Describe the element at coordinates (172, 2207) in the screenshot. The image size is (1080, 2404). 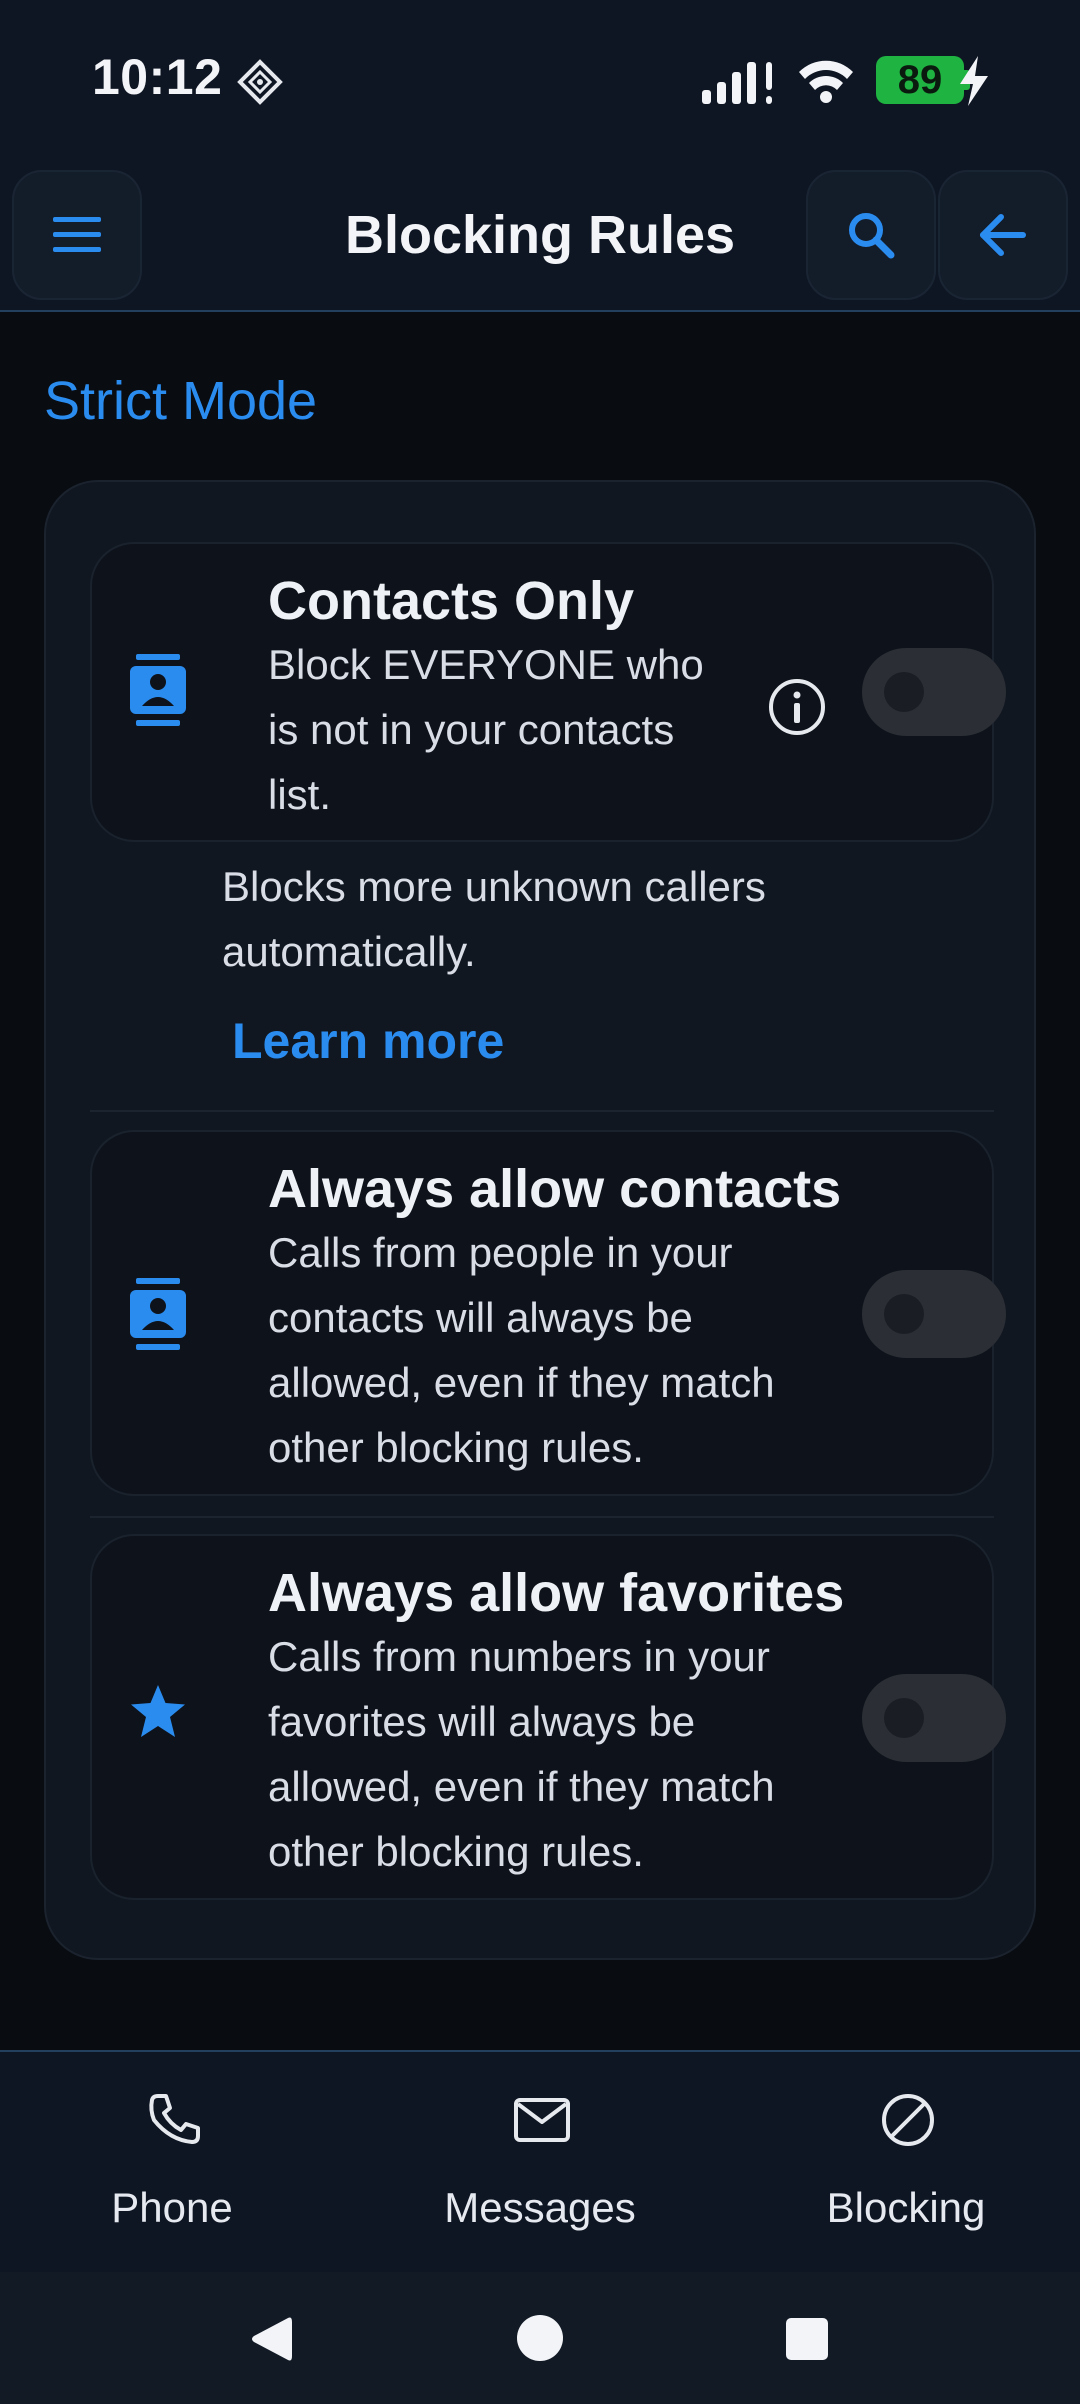
I see `nav-label: Phone` at that location.